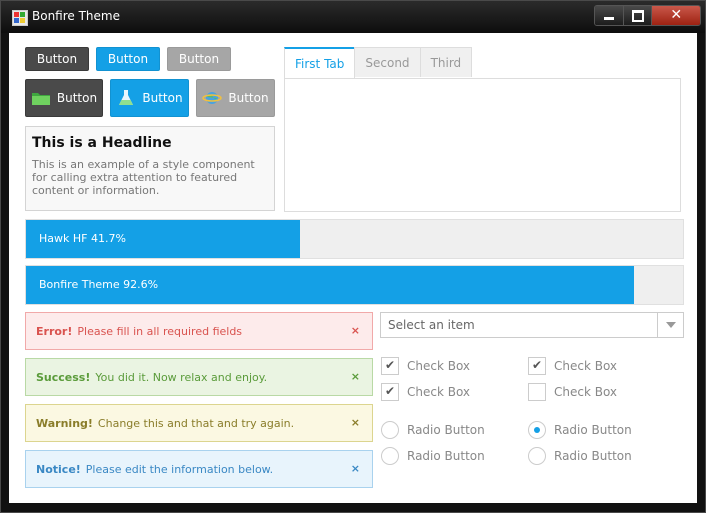 The image size is (706, 513). I want to click on progress-bar-bonfire: Bonfire Theme 92.6%, so click(354, 285).